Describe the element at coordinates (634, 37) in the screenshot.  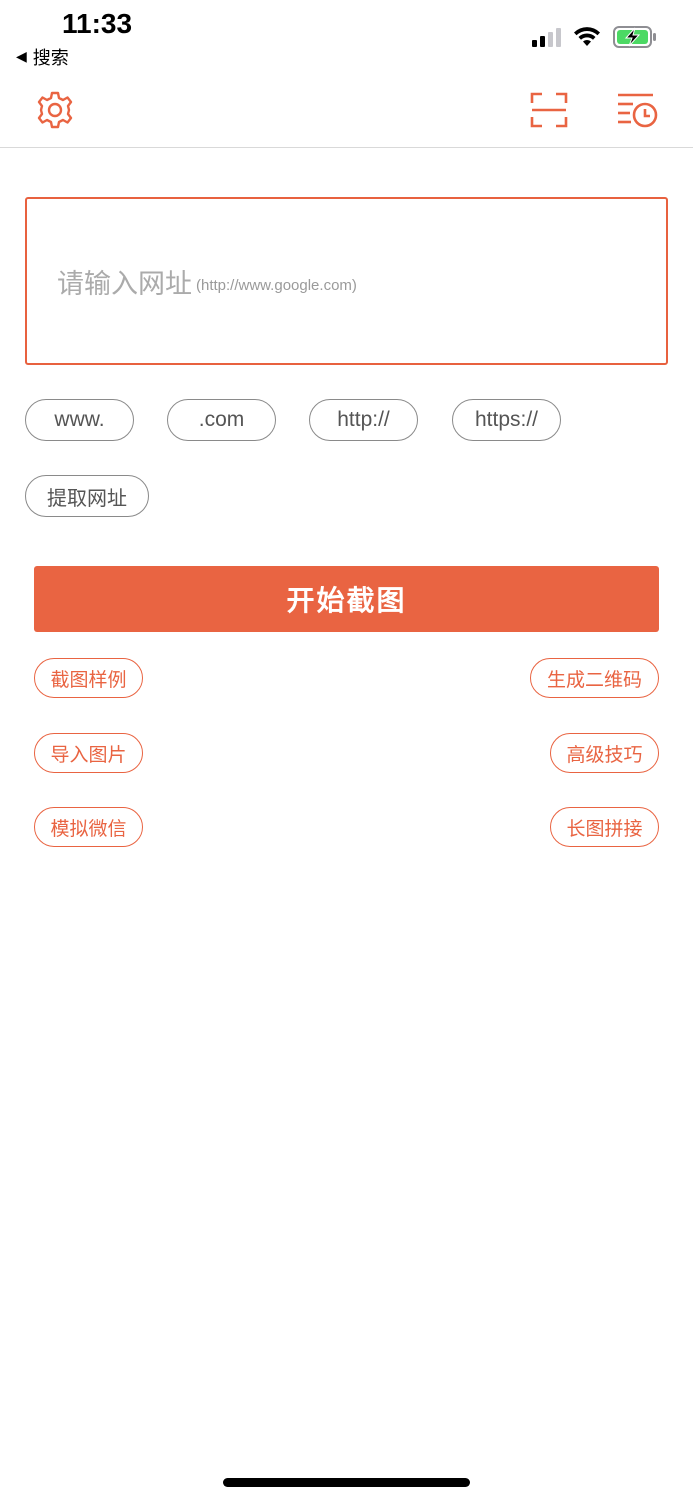
I see `battery-charging-icon` at that location.